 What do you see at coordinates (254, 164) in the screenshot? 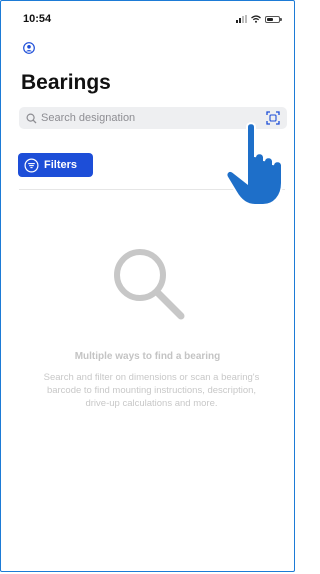
I see `tap-hand-icon` at bounding box center [254, 164].